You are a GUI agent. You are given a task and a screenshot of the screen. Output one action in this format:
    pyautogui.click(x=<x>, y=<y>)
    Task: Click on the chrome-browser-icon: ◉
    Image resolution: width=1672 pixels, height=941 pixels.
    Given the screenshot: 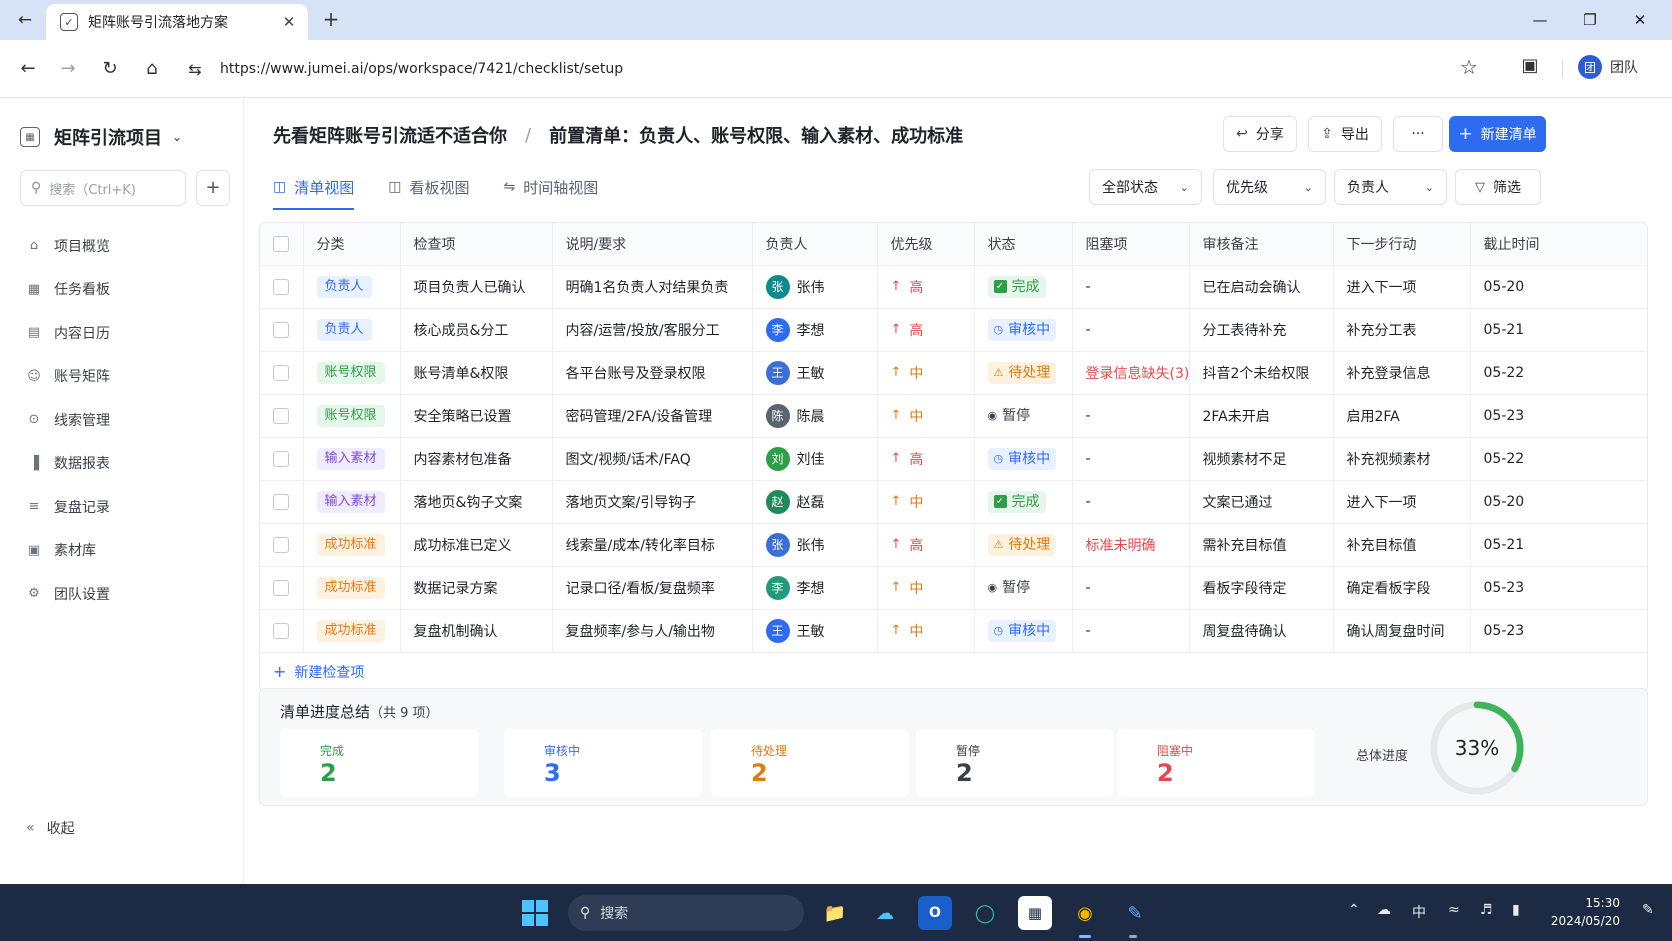 What is the action you would take?
    pyautogui.click(x=1085, y=913)
    